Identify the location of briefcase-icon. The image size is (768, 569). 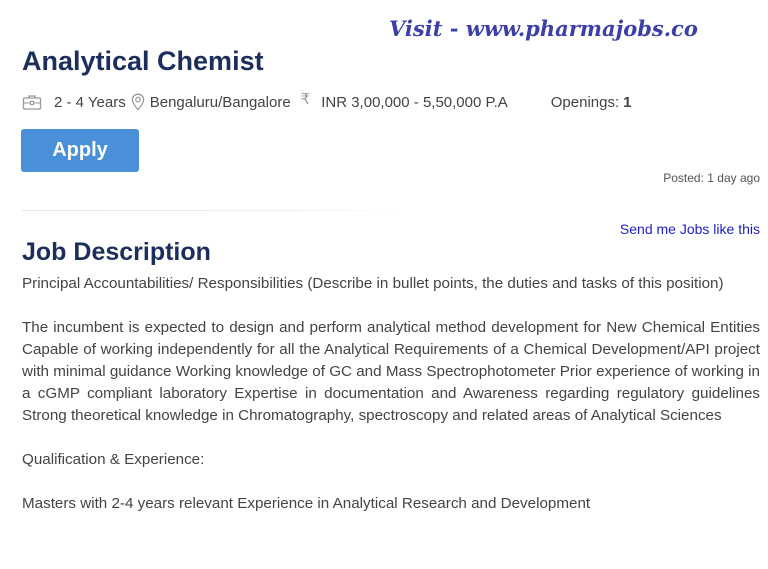
(32, 102).